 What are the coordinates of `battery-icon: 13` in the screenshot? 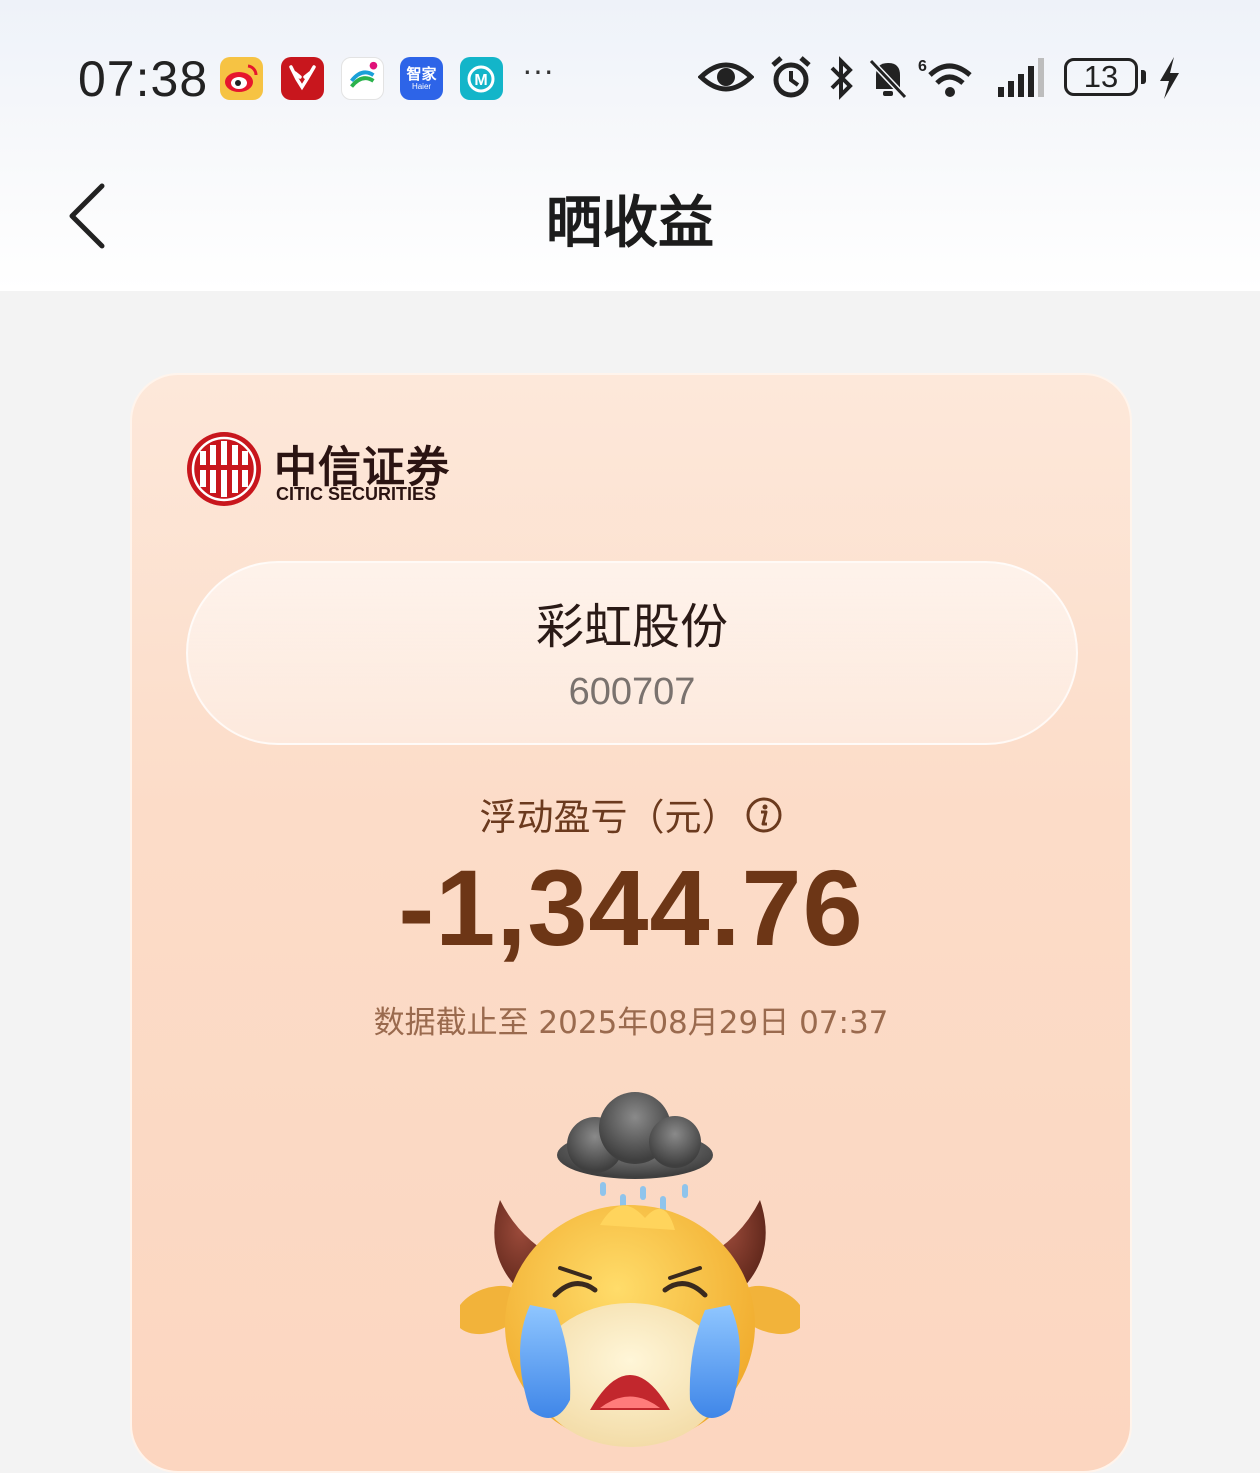 It's located at (1101, 77).